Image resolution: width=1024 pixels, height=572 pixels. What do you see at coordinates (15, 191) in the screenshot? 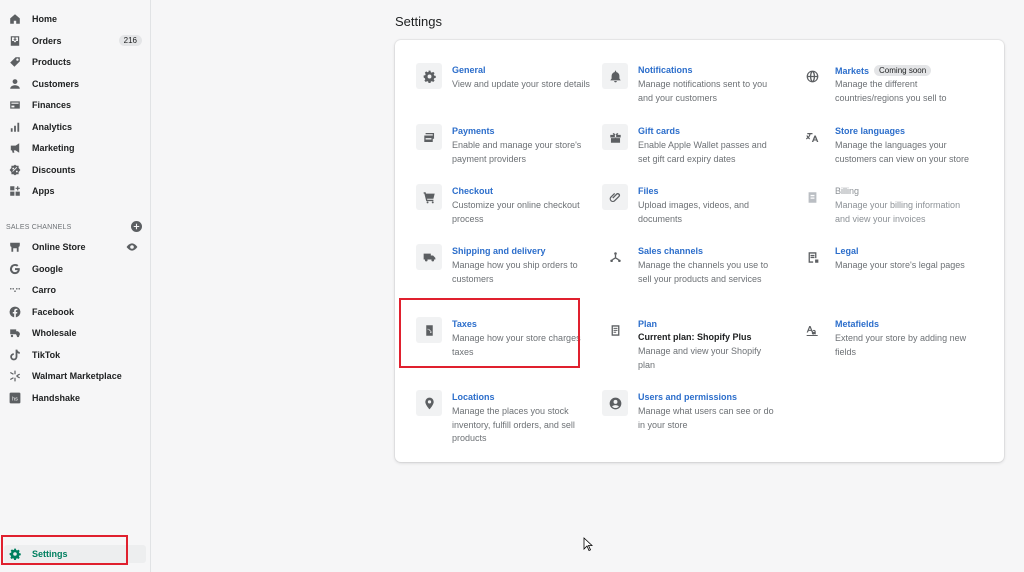
I see `apps-icon` at bounding box center [15, 191].